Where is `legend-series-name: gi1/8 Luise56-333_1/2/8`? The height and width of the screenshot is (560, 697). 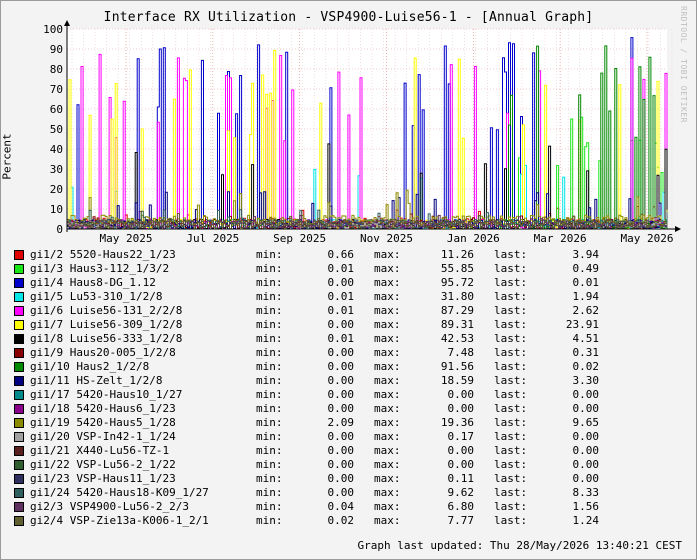
legend-series-name: gi1/8 Luise56-333_1/2/8 is located at coordinates (106, 338).